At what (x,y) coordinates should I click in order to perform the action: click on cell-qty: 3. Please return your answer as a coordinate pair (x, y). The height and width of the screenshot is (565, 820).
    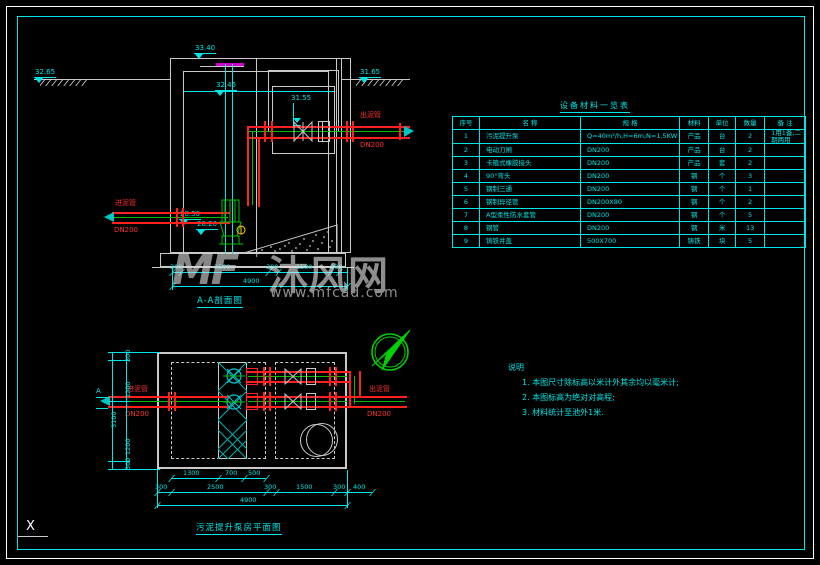
    Looking at the image, I should click on (750, 176).